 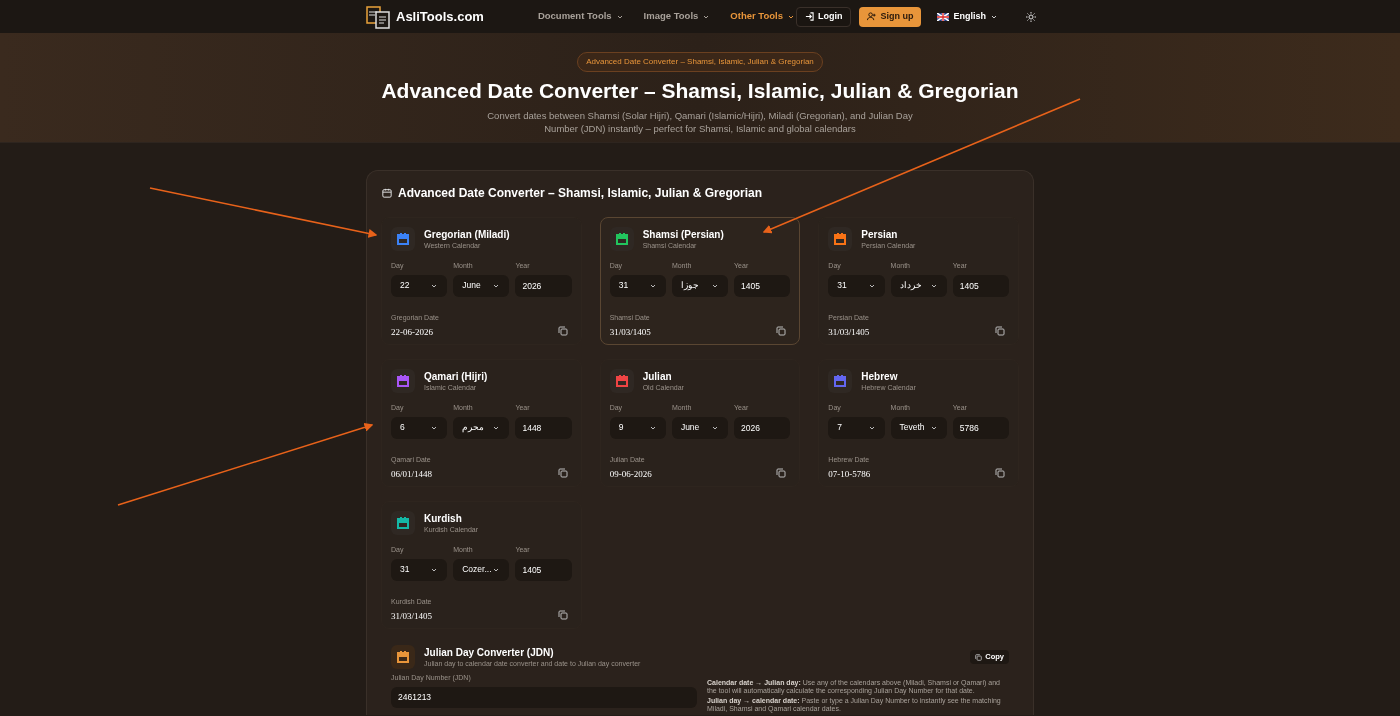 What do you see at coordinates (677, 16) in the screenshot?
I see `nav-menu: Image Tools` at bounding box center [677, 16].